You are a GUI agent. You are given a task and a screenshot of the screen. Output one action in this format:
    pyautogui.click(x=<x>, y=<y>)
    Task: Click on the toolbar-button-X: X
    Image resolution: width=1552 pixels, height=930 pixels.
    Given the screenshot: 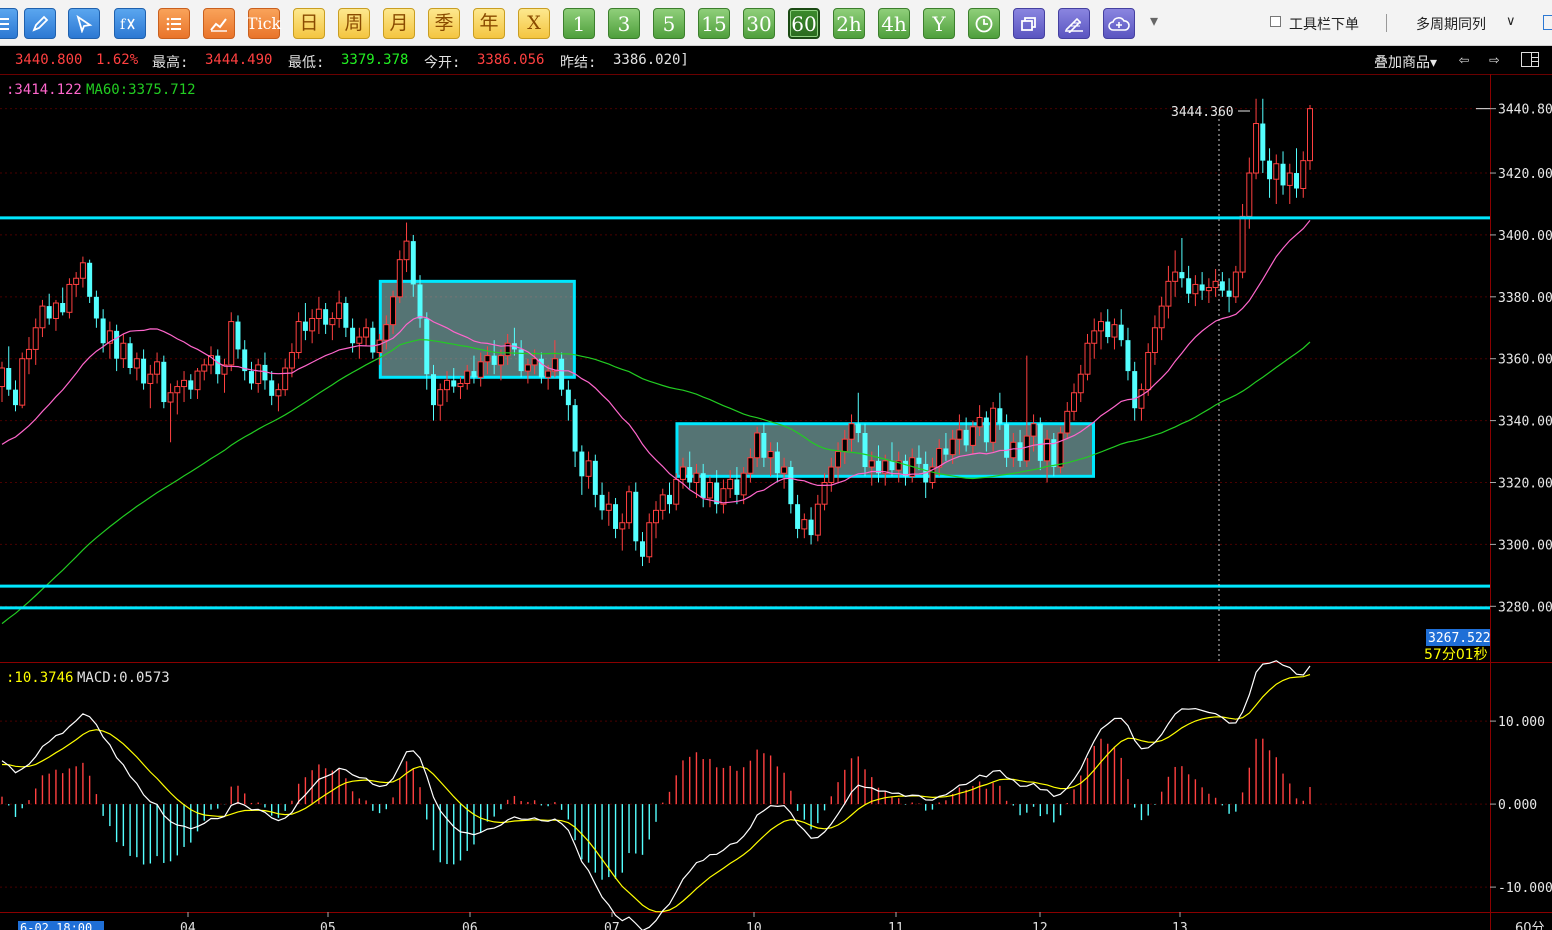 What is the action you would take?
    pyautogui.click(x=534, y=23)
    